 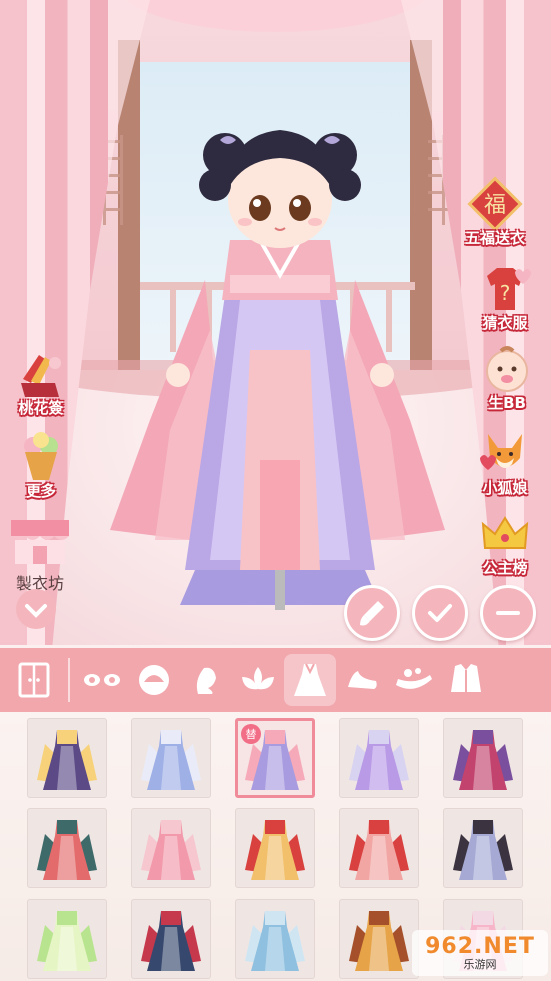 I want to click on crown-icon, so click(x=505, y=534).